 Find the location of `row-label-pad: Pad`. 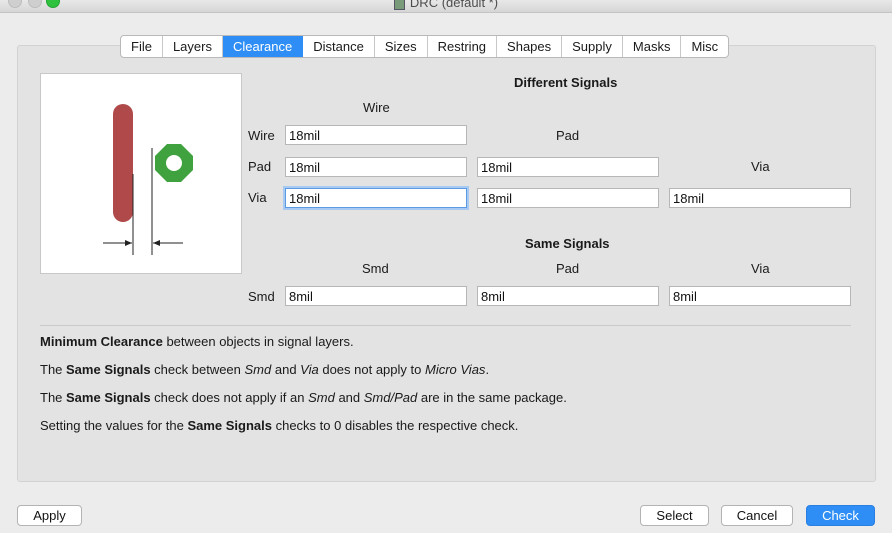

row-label-pad: Pad is located at coordinates (260, 166).